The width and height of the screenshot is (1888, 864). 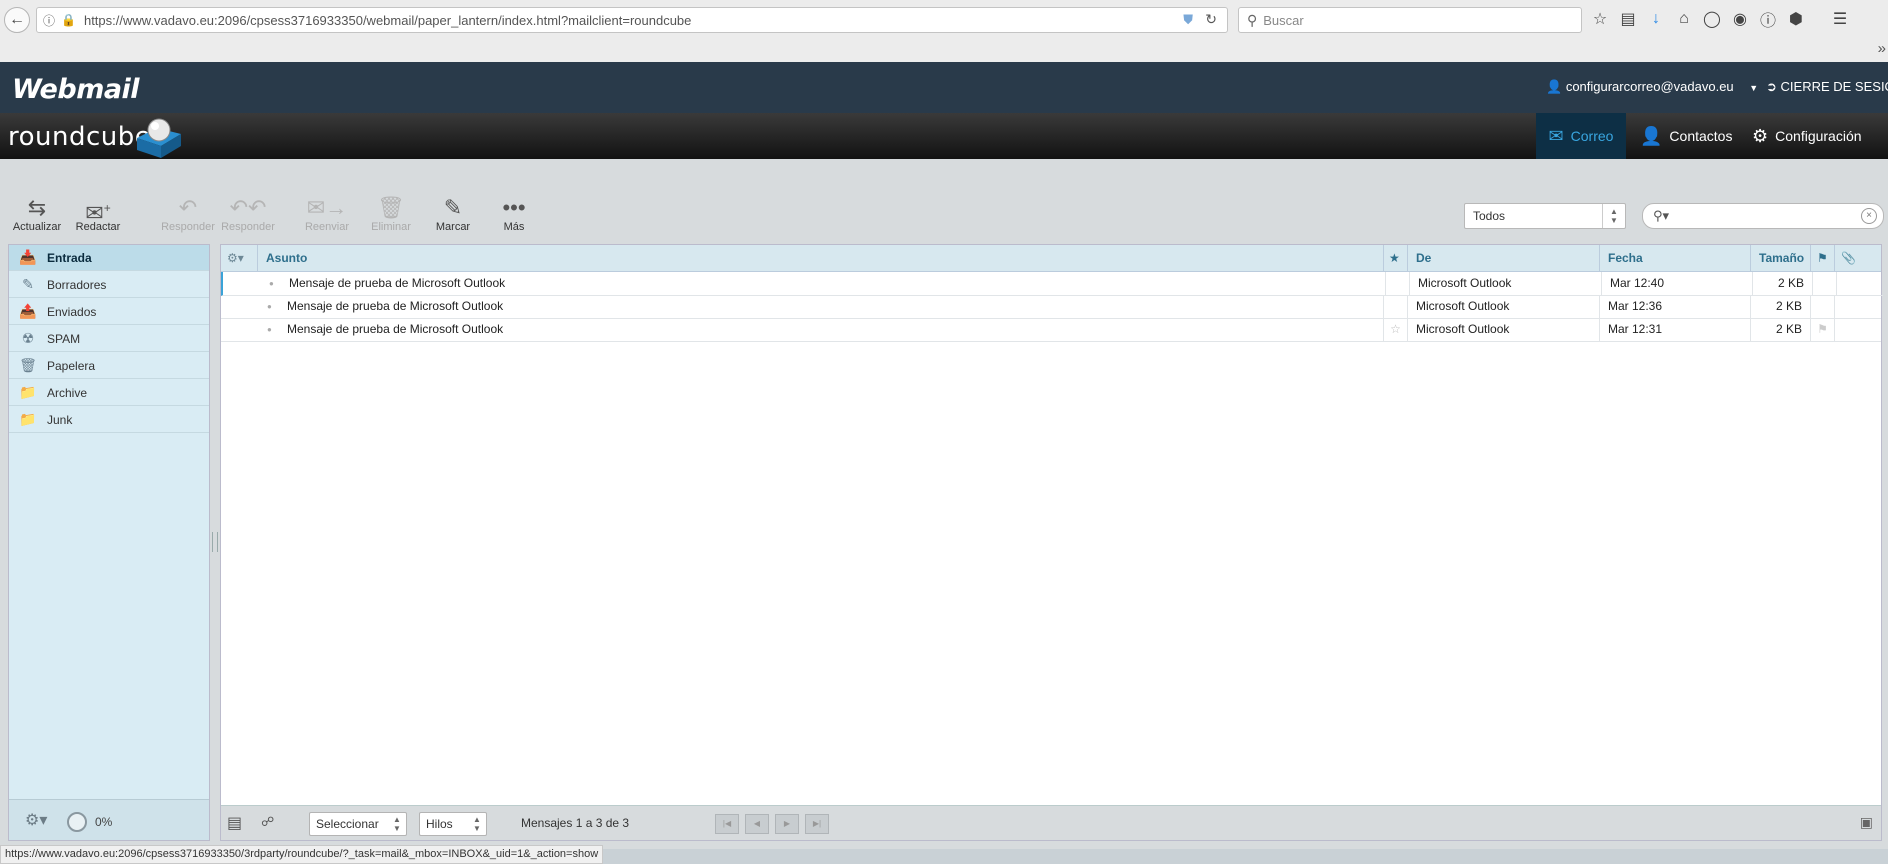 I want to click on column-size: Tamaño, so click(x=1780, y=258).